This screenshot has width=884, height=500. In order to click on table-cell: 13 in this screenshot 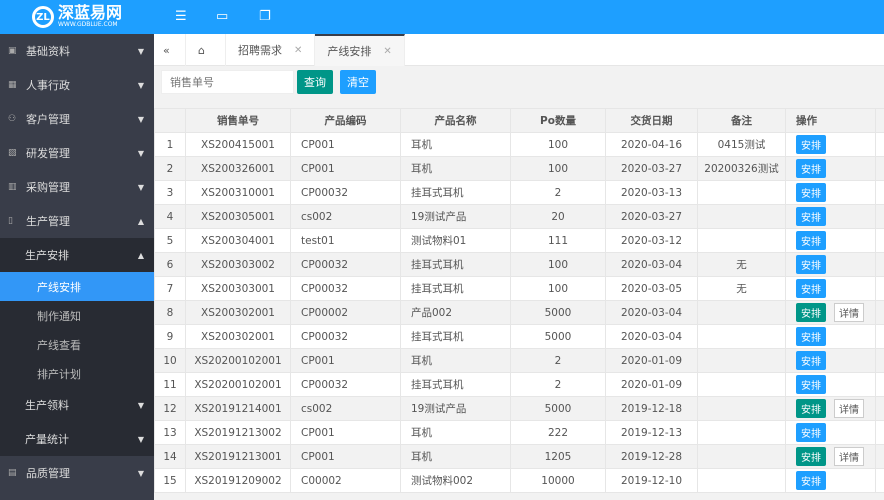, I will do `click(170, 432)`.